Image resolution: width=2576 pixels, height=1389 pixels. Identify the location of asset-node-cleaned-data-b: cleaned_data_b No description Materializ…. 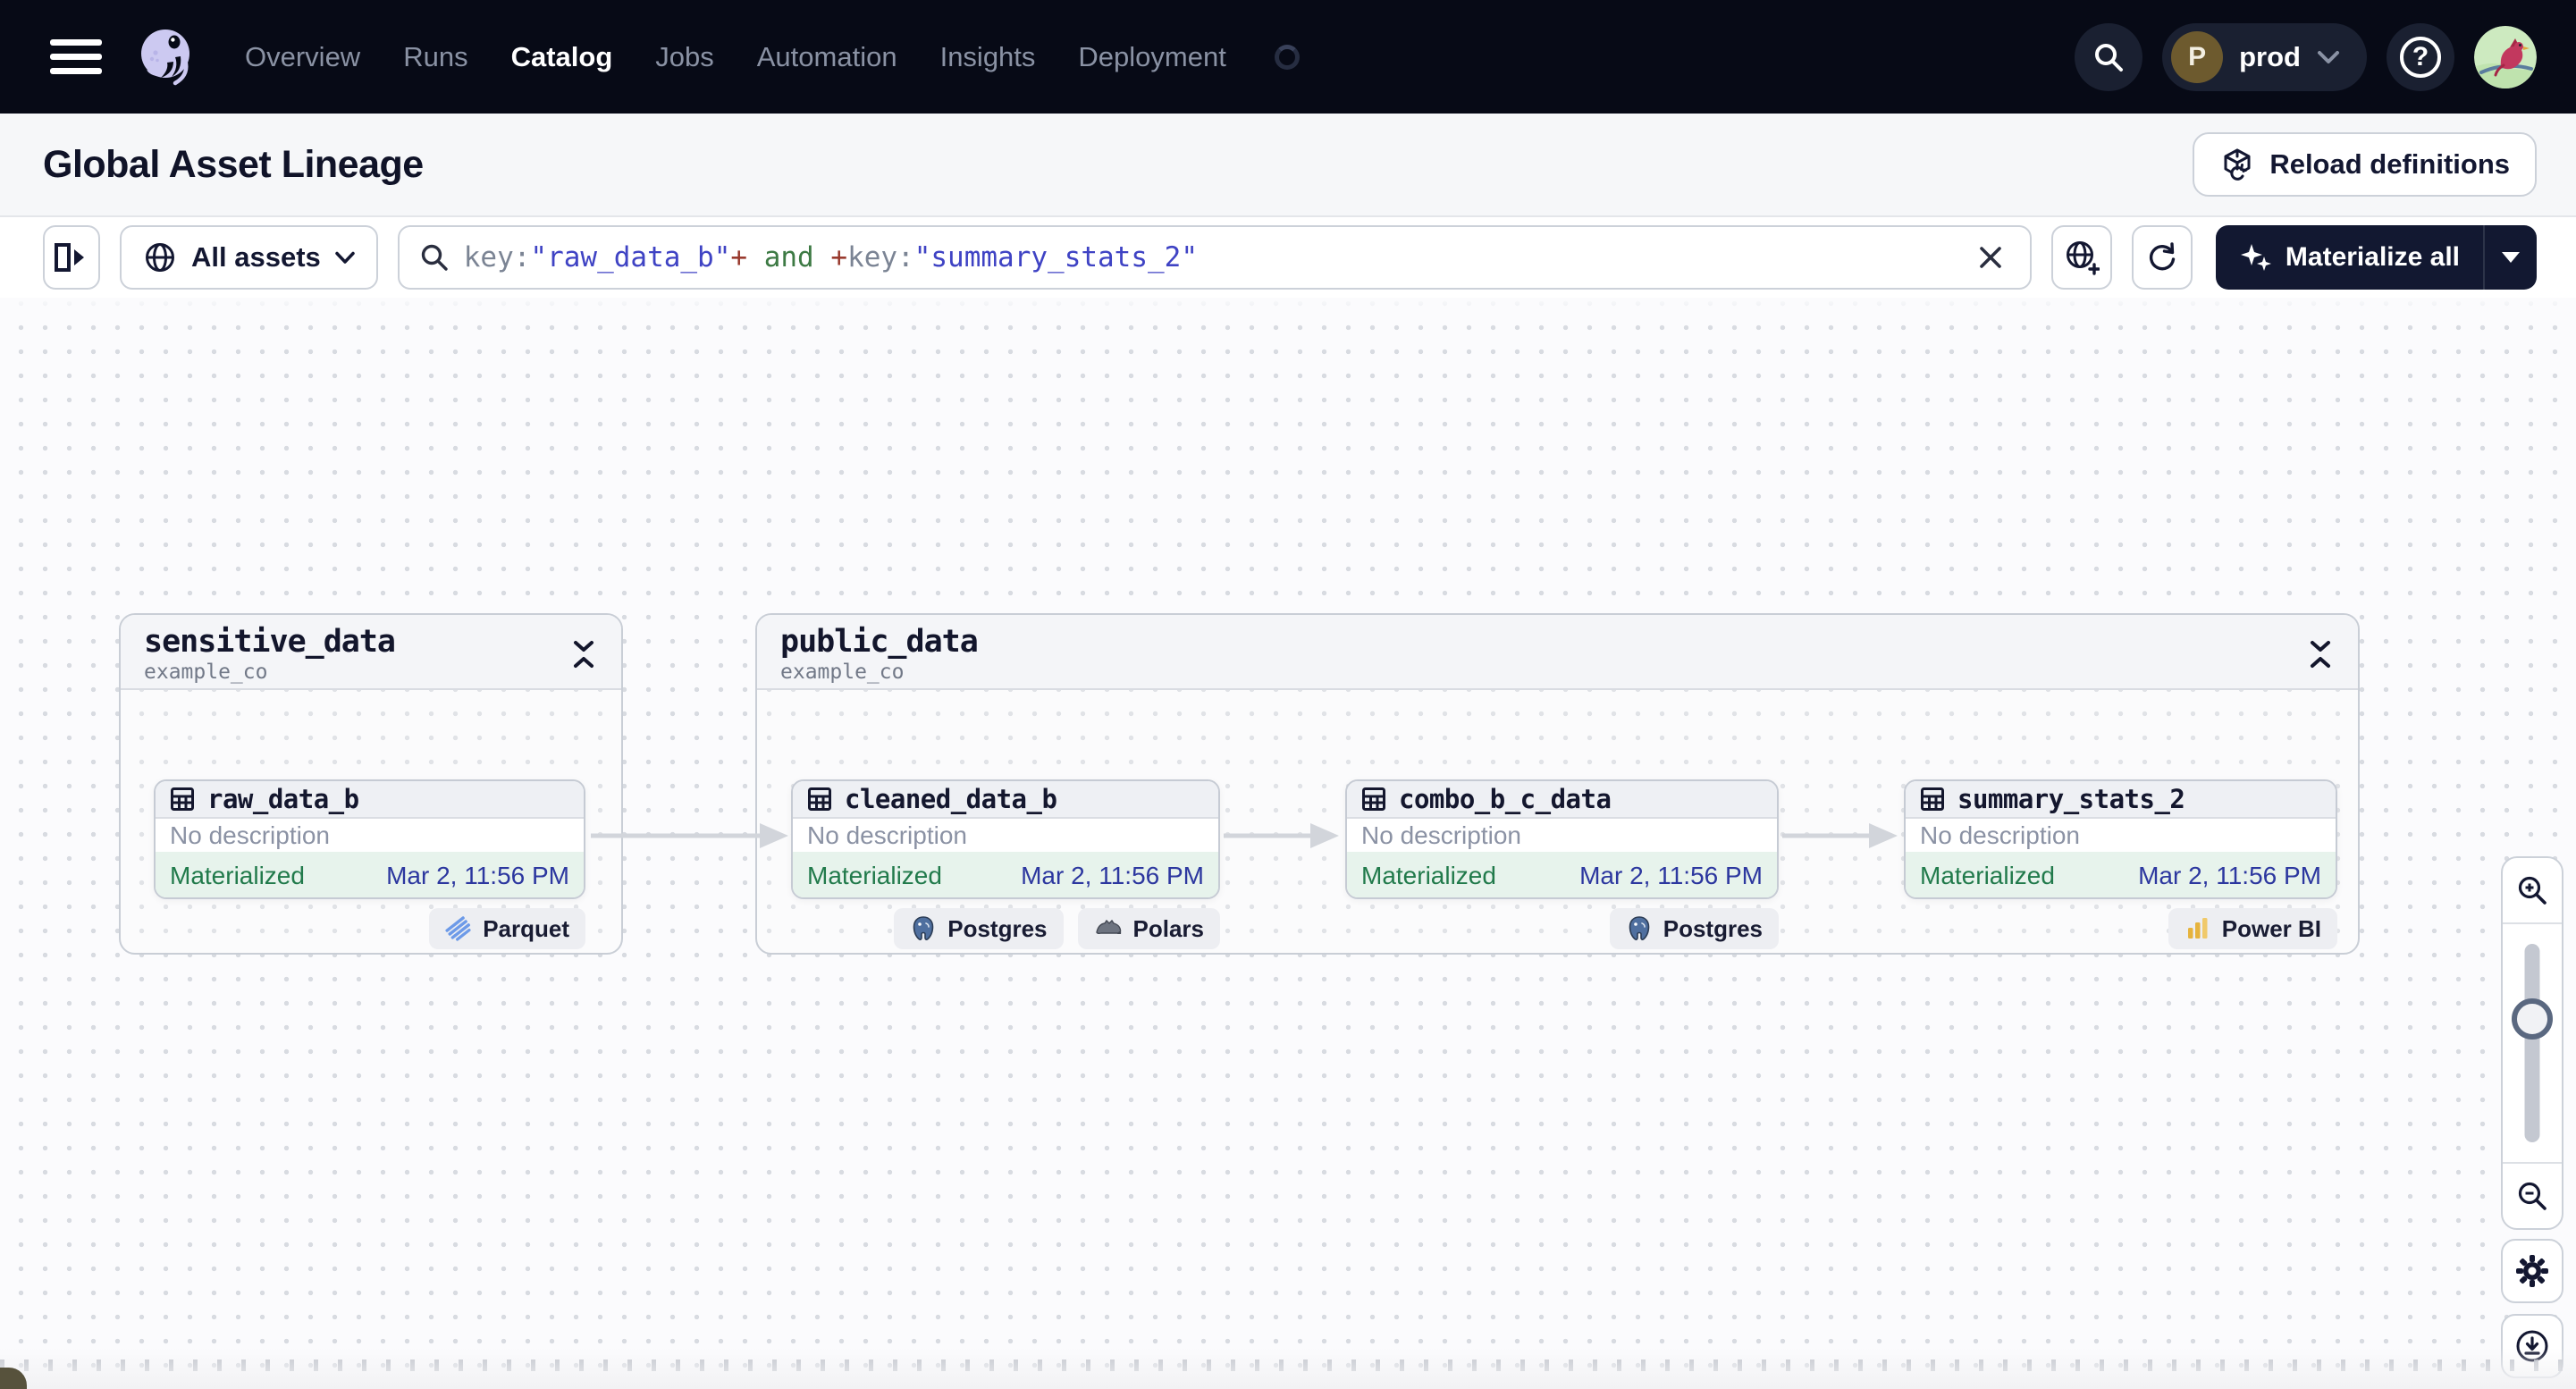
(1006, 839).